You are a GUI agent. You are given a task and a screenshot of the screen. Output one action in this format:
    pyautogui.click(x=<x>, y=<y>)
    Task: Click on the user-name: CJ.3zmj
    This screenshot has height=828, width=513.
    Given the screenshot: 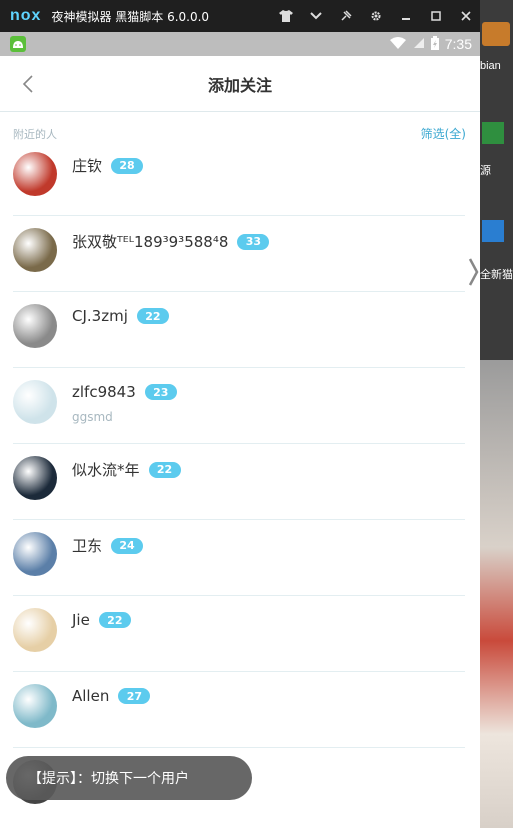 What is the action you would take?
    pyautogui.click(x=100, y=316)
    